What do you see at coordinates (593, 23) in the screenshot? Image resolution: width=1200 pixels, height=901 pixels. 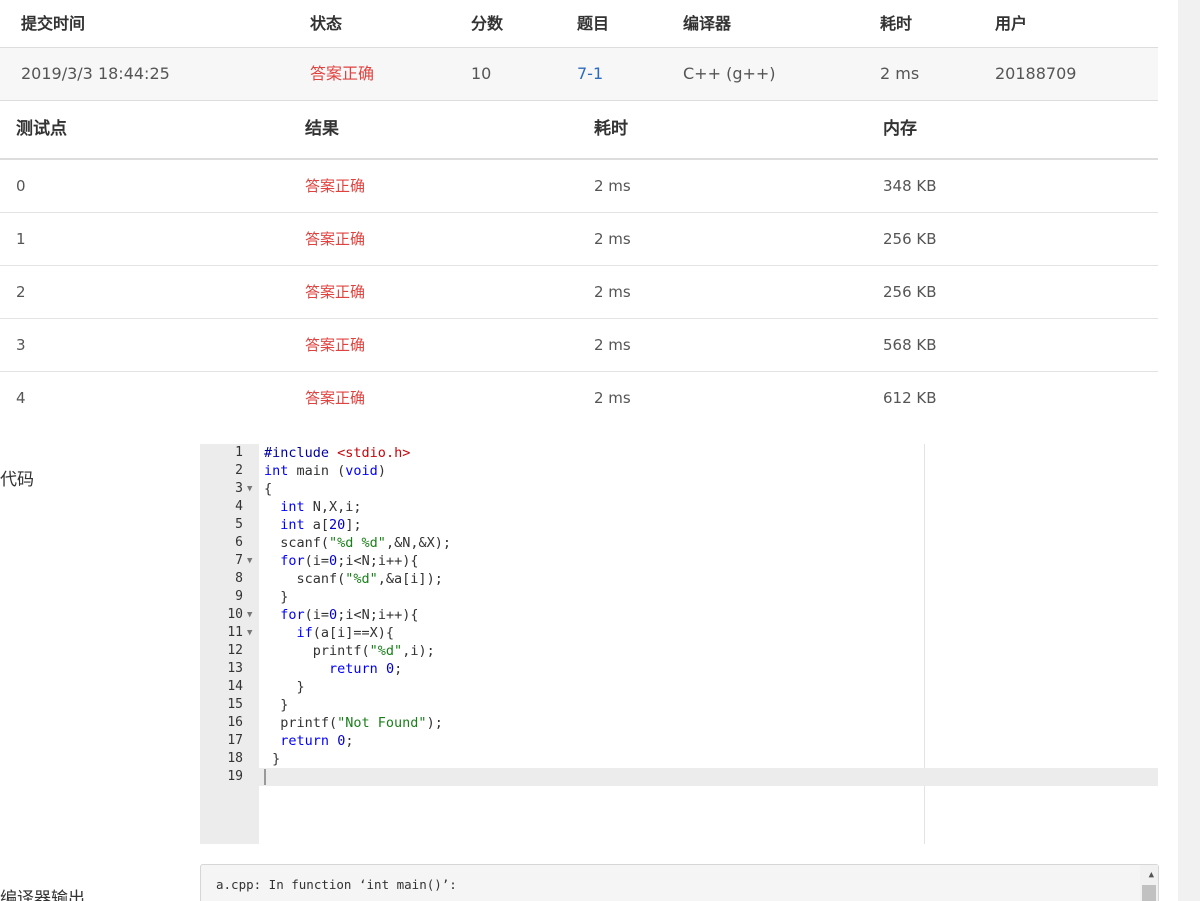 I see `header-problem: 题目` at bounding box center [593, 23].